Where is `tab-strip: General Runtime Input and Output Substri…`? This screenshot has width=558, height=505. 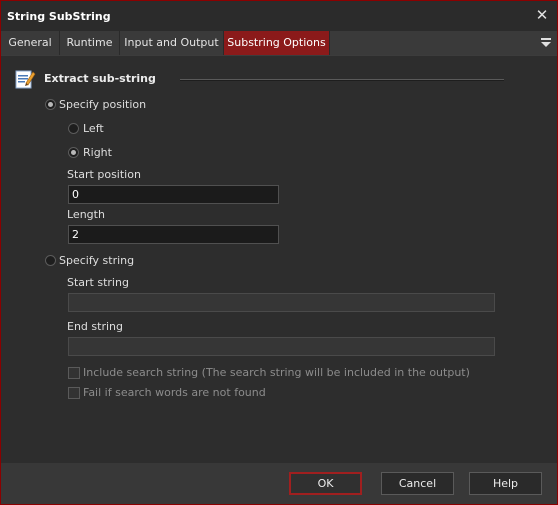 tab-strip: General Runtime Input and Output Substri… is located at coordinates (279, 43).